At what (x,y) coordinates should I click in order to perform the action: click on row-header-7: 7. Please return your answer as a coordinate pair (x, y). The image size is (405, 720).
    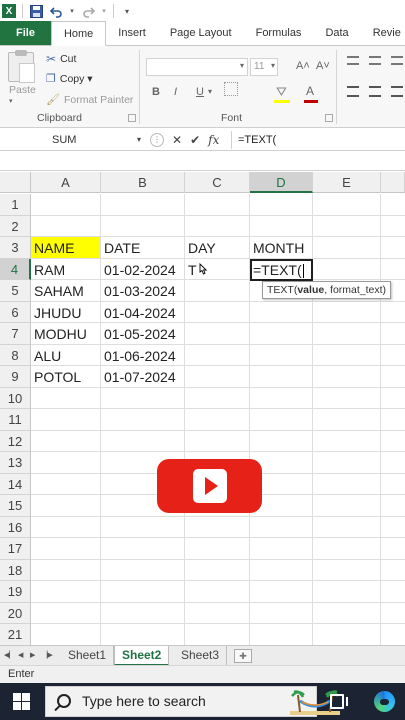
    Looking at the image, I should click on (15, 334).